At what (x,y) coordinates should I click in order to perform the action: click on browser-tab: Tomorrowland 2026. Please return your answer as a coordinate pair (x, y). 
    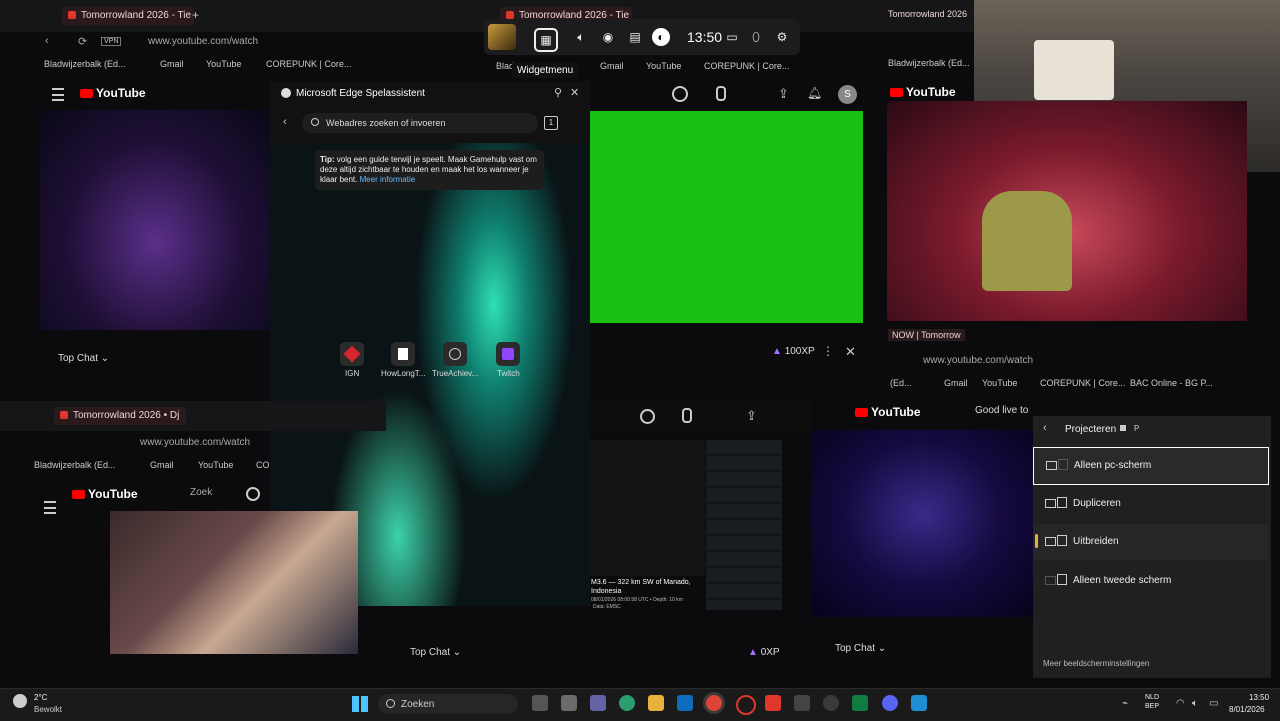
    Looking at the image, I should click on (930, 14).